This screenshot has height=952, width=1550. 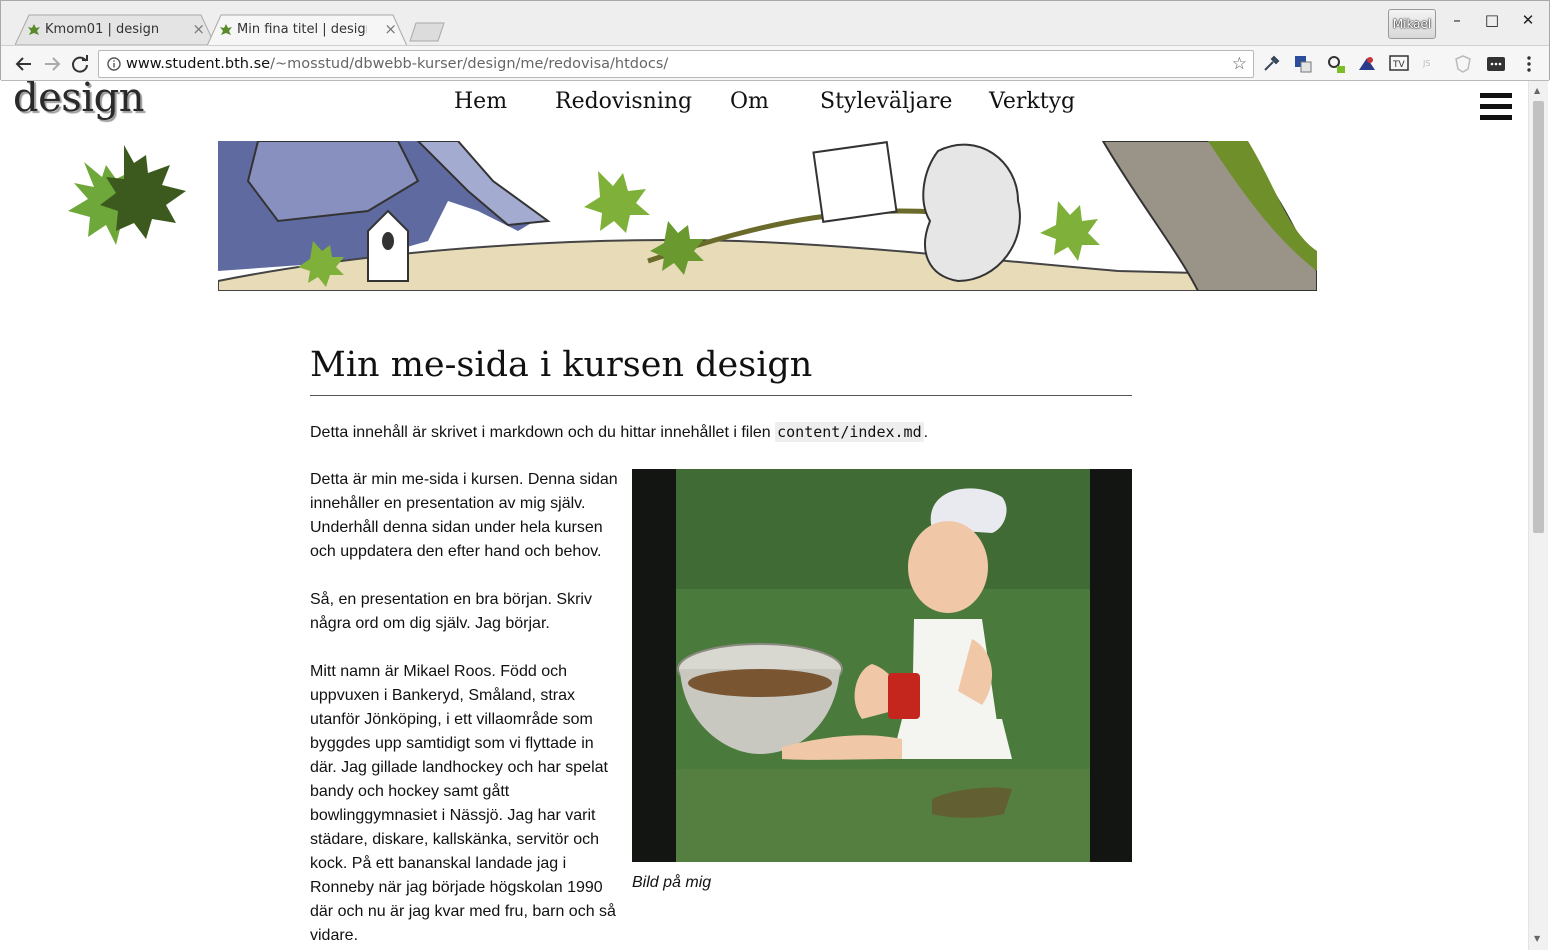 I want to click on nav-link-om: Om, so click(x=749, y=101).